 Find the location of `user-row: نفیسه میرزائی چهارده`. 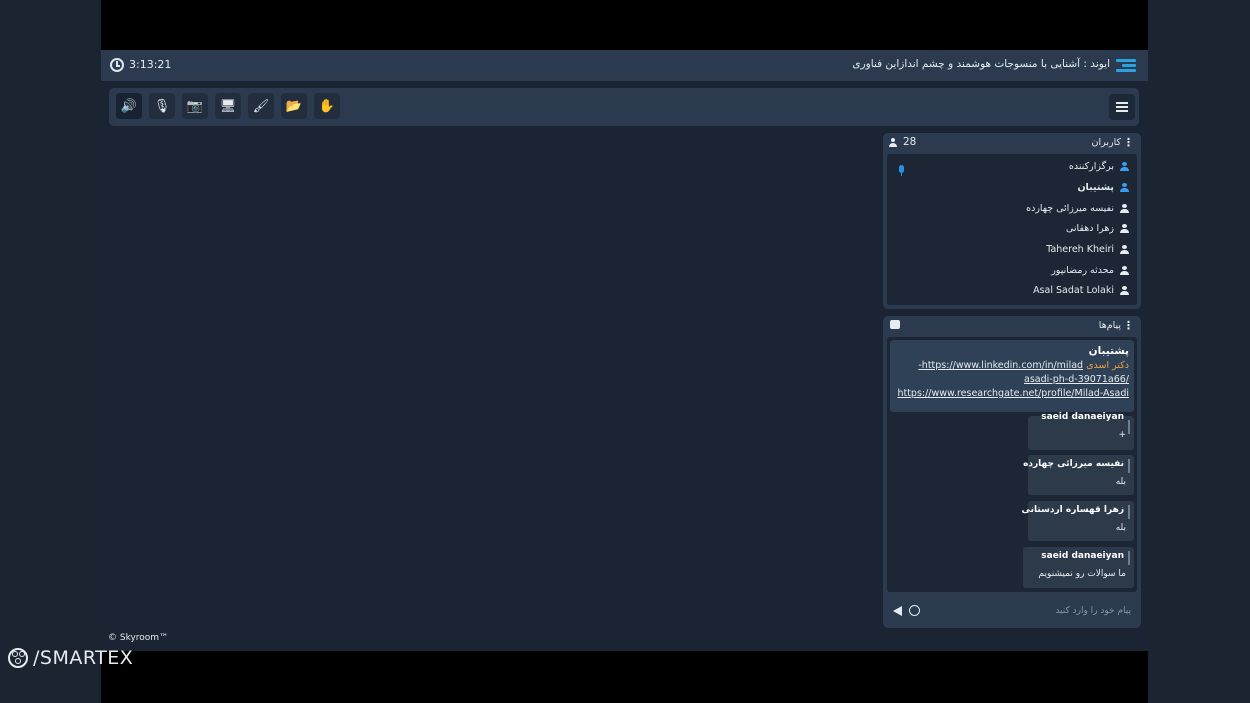

user-row: نفیسه میرزائی چهارده is located at coordinates (1077, 208).